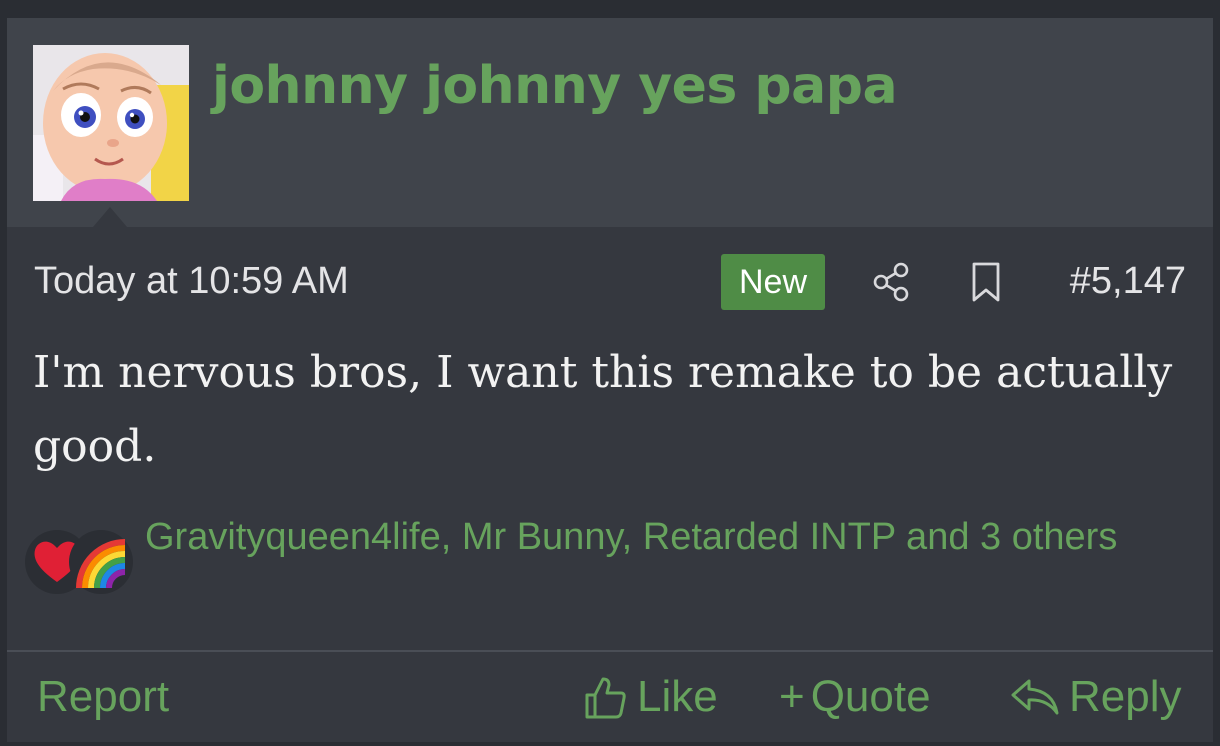 Image resolution: width=1220 pixels, height=746 pixels. I want to click on post-meta: Today at 10:59 AM New #5,147, so click(610, 282).